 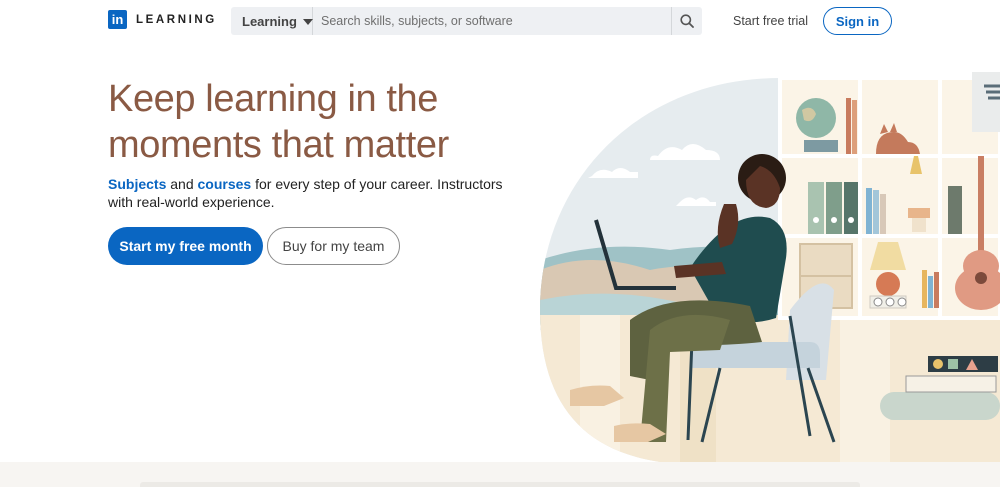 What do you see at coordinates (492, 21) in the screenshot?
I see `search-input` at bounding box center [492, 21].